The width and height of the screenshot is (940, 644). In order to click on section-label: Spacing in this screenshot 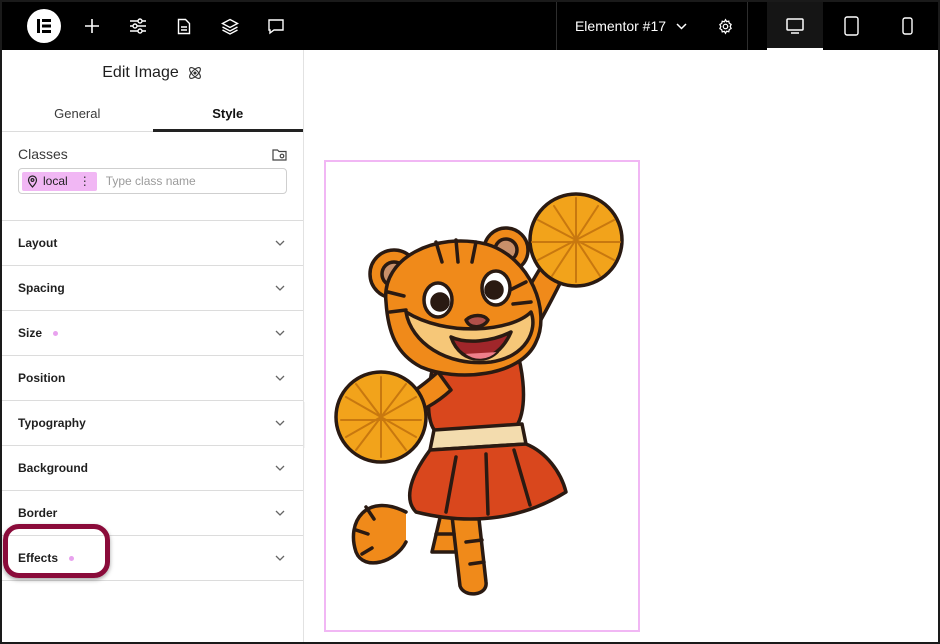, I will do `click(41, 288)`.